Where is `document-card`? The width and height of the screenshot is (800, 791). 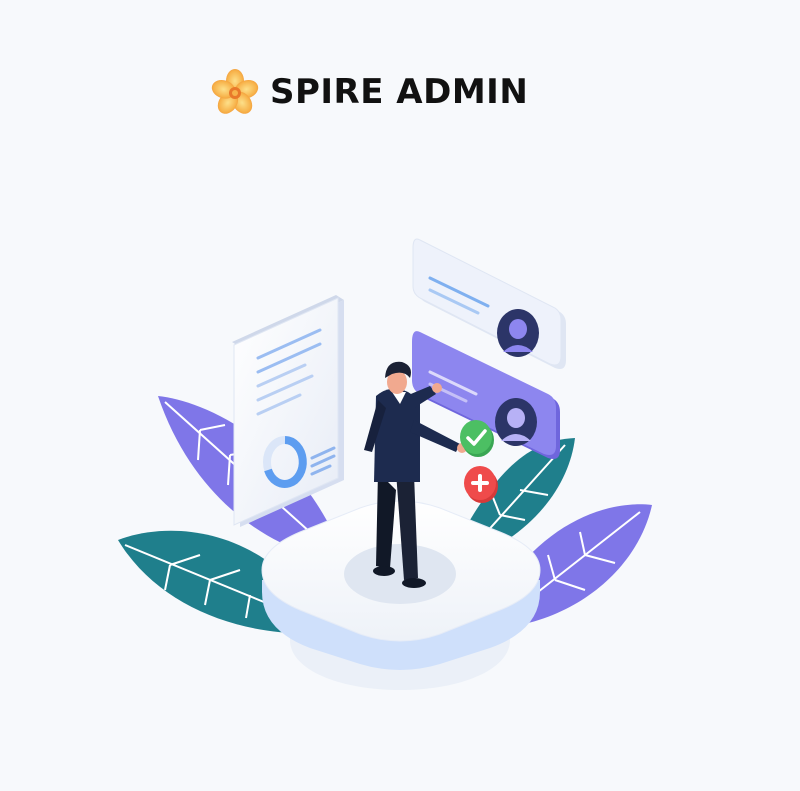 document-card is located at coordinates (288, 411).